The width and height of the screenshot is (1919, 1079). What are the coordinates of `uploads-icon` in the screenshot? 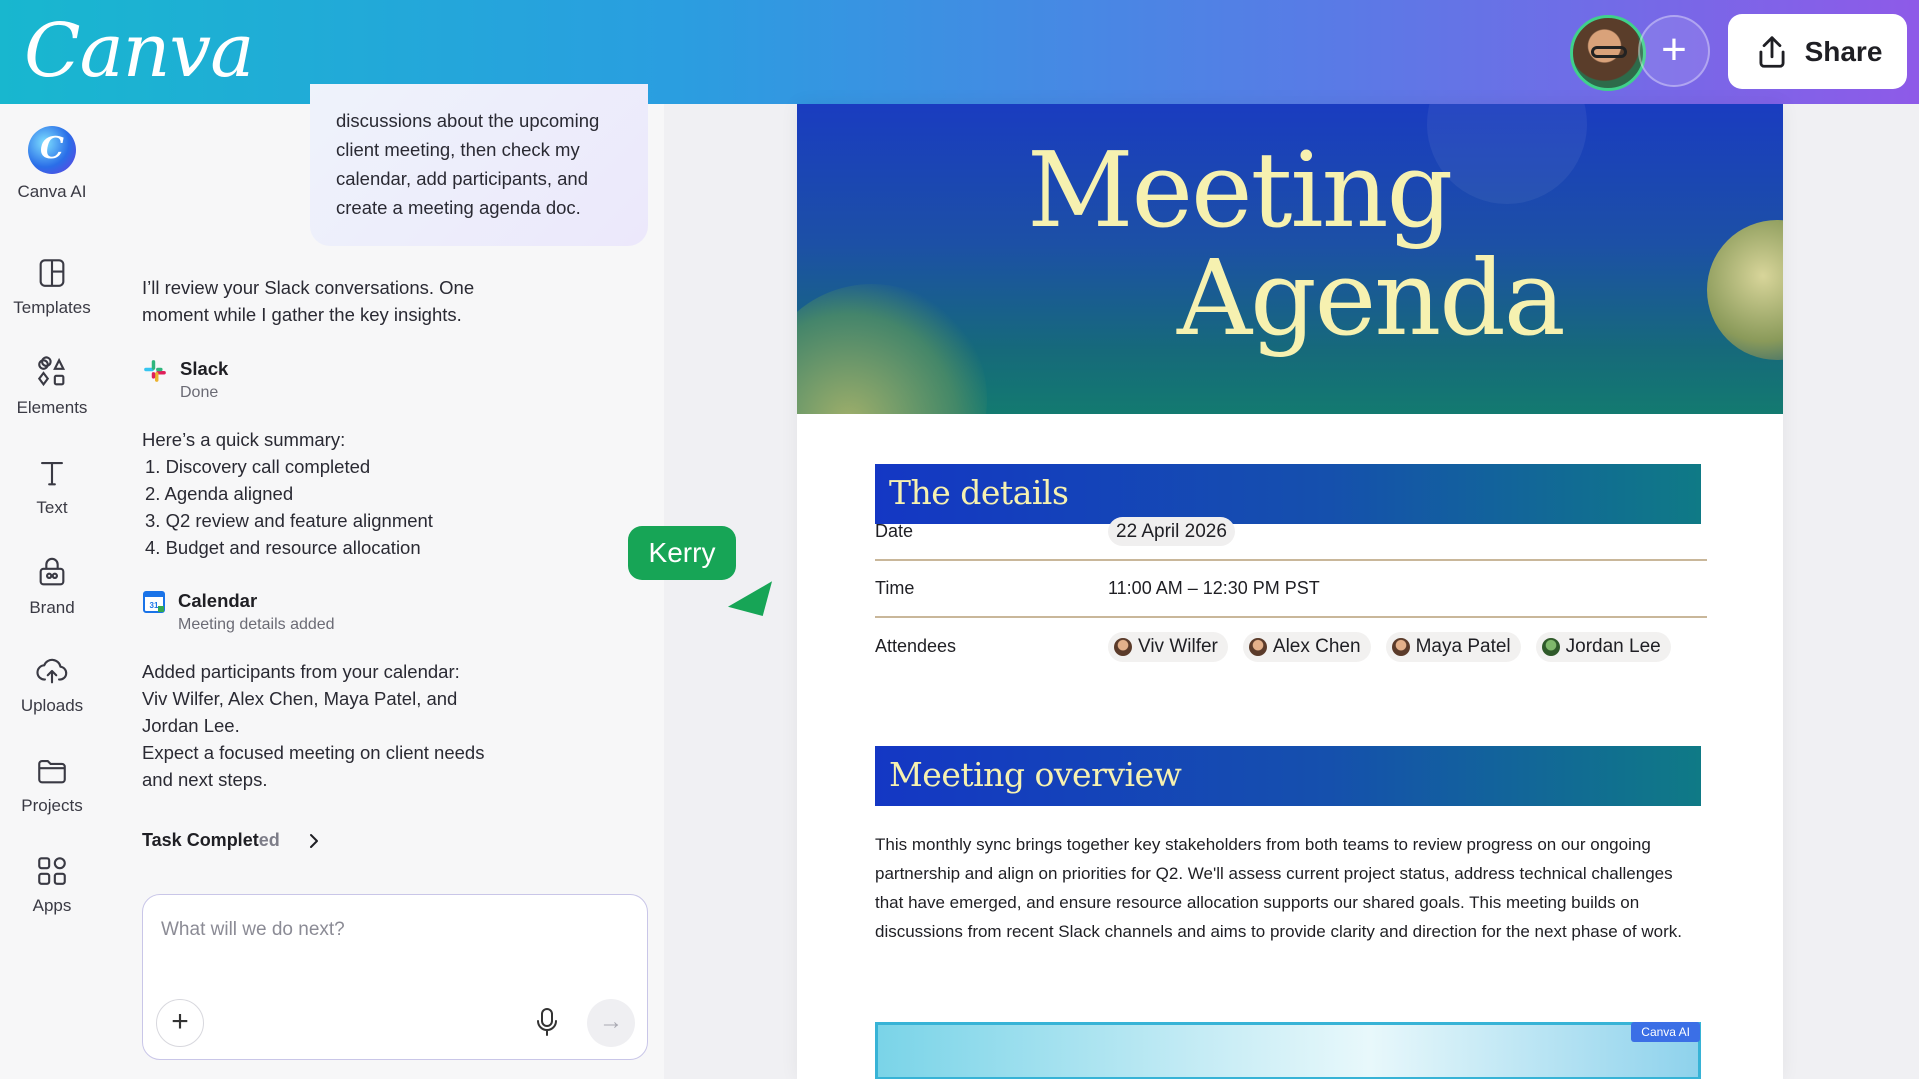 It's located at (52, 671).